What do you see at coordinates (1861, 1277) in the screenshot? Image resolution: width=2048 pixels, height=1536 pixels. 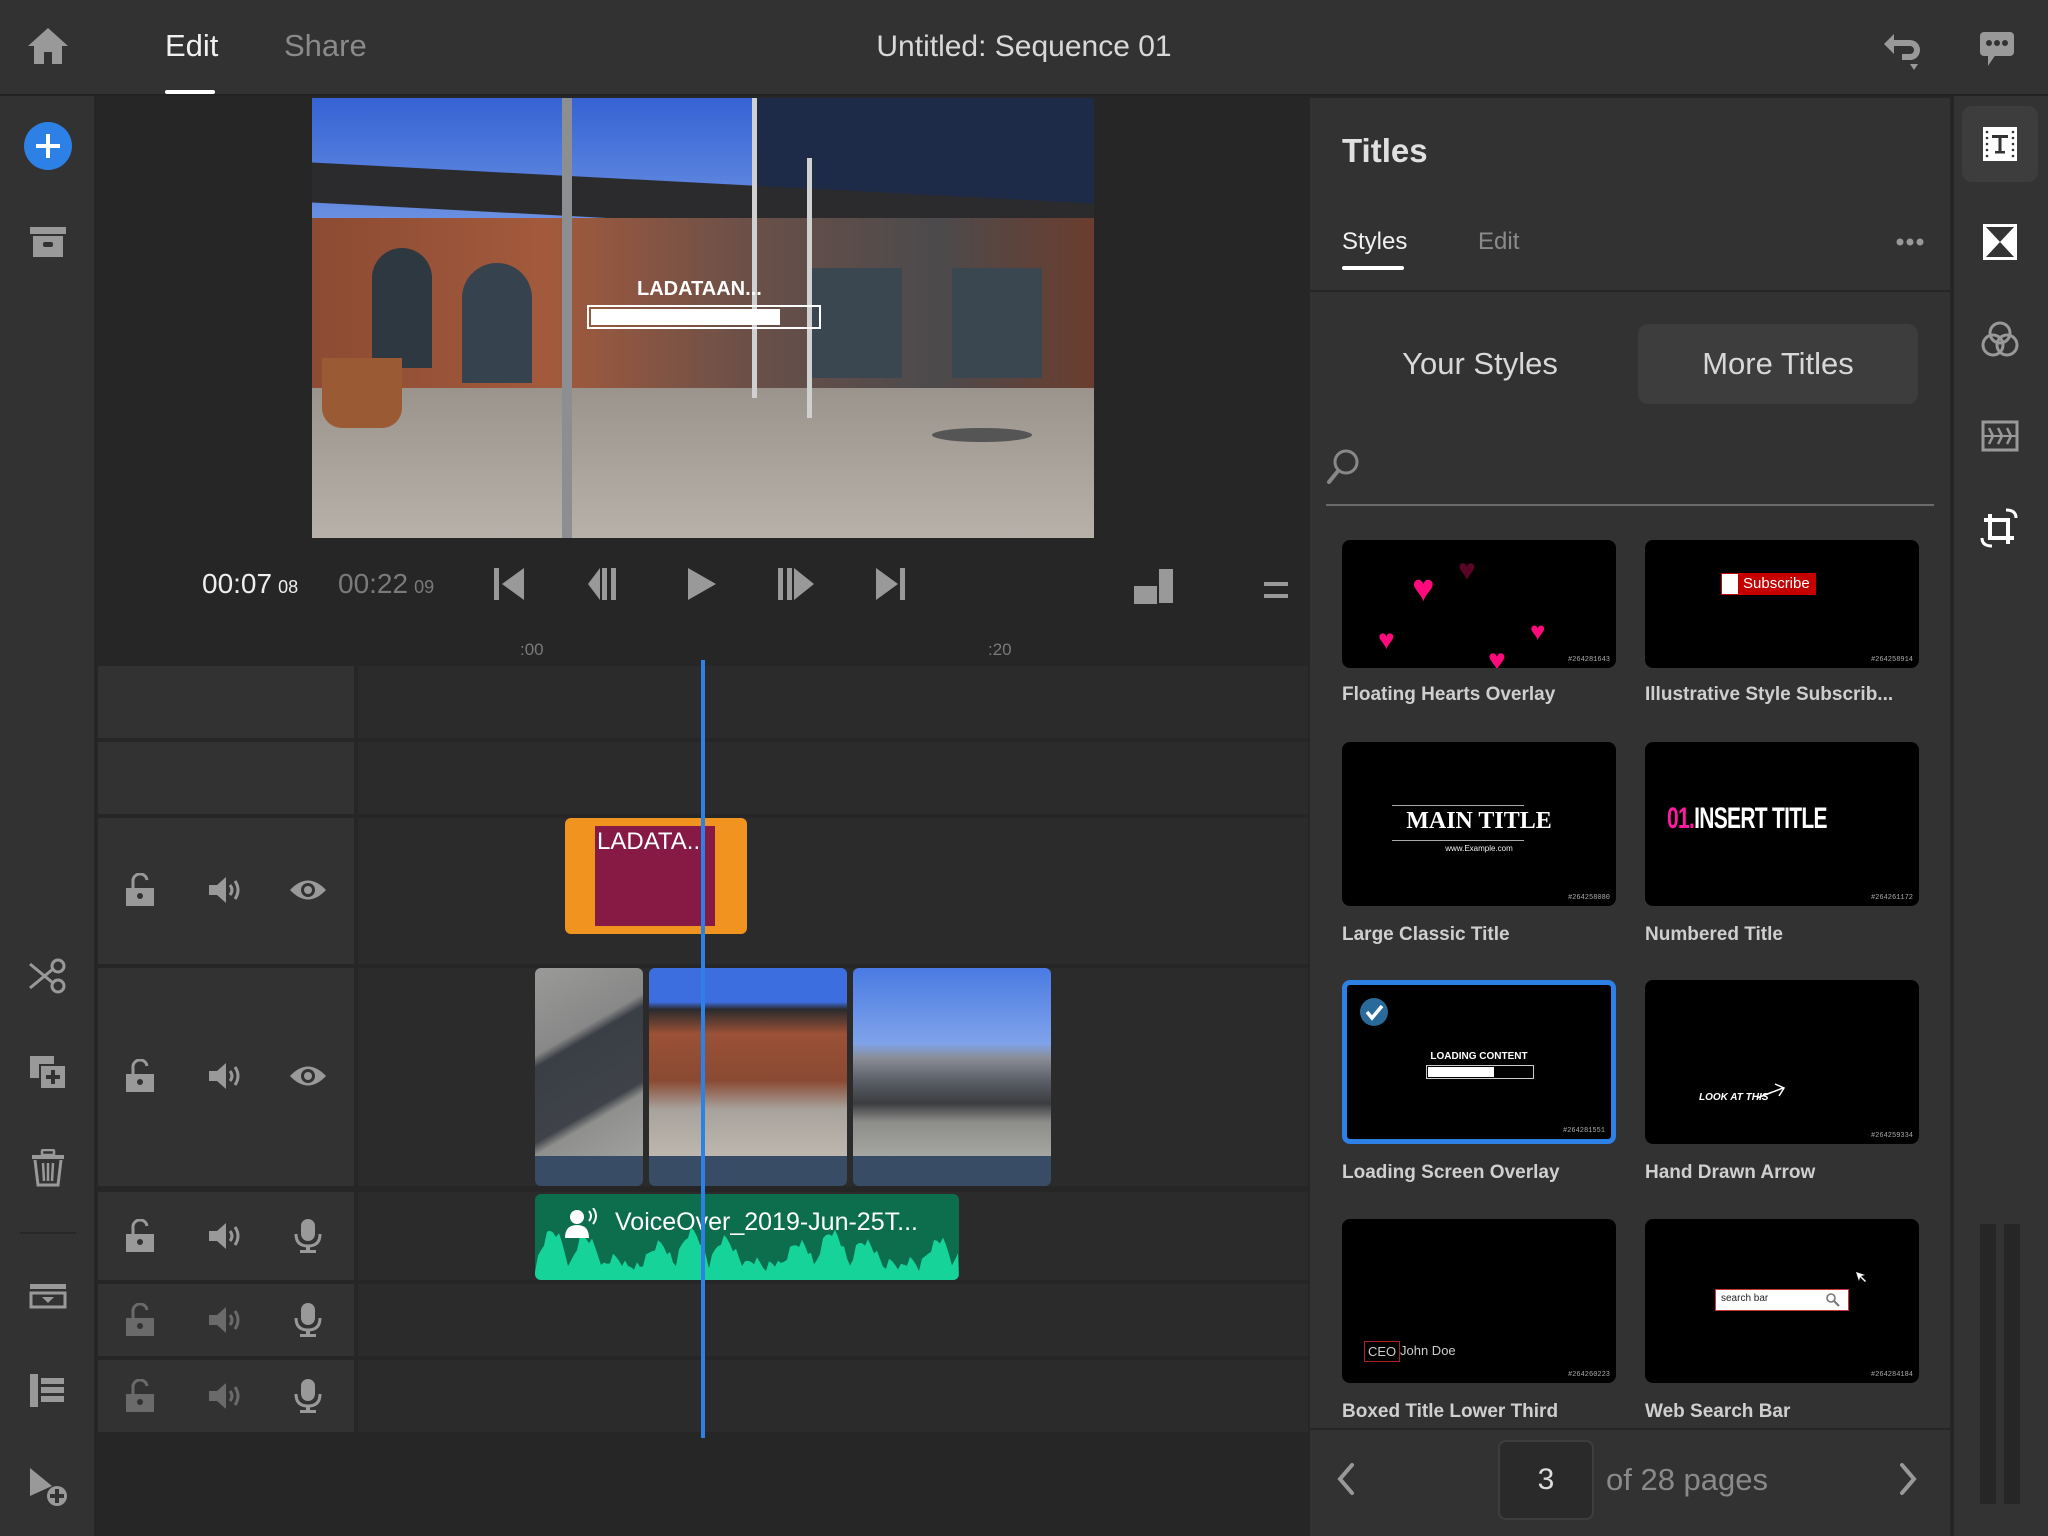 I see `cursor-icon` at bounding box center [1861, 1277].